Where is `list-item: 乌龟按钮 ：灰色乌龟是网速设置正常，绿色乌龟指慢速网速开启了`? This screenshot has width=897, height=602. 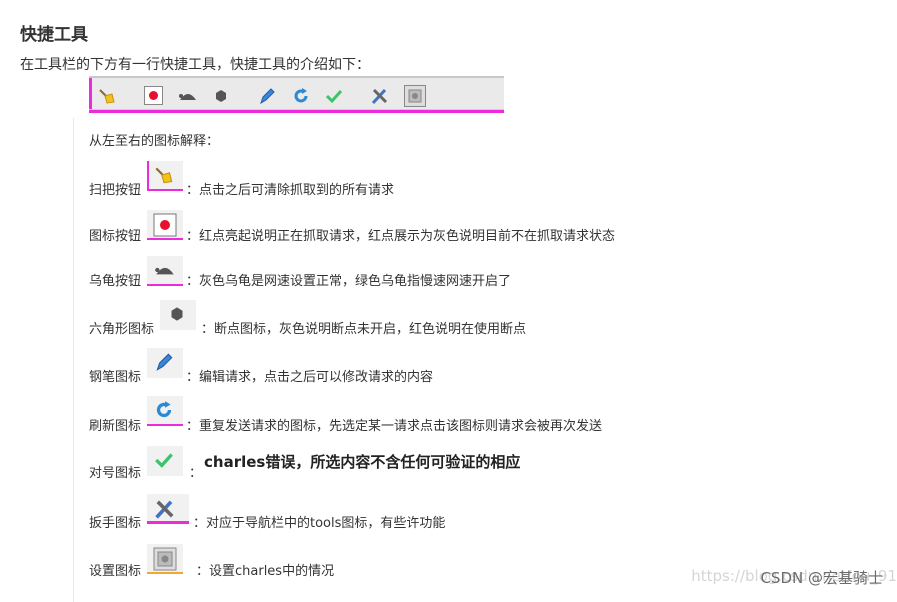 list-item: 乌龟按钮 ：灰色乌龟是网速设置正常，绿色乌龟指慢速网速开启了 is located at coordinates (439, 276).